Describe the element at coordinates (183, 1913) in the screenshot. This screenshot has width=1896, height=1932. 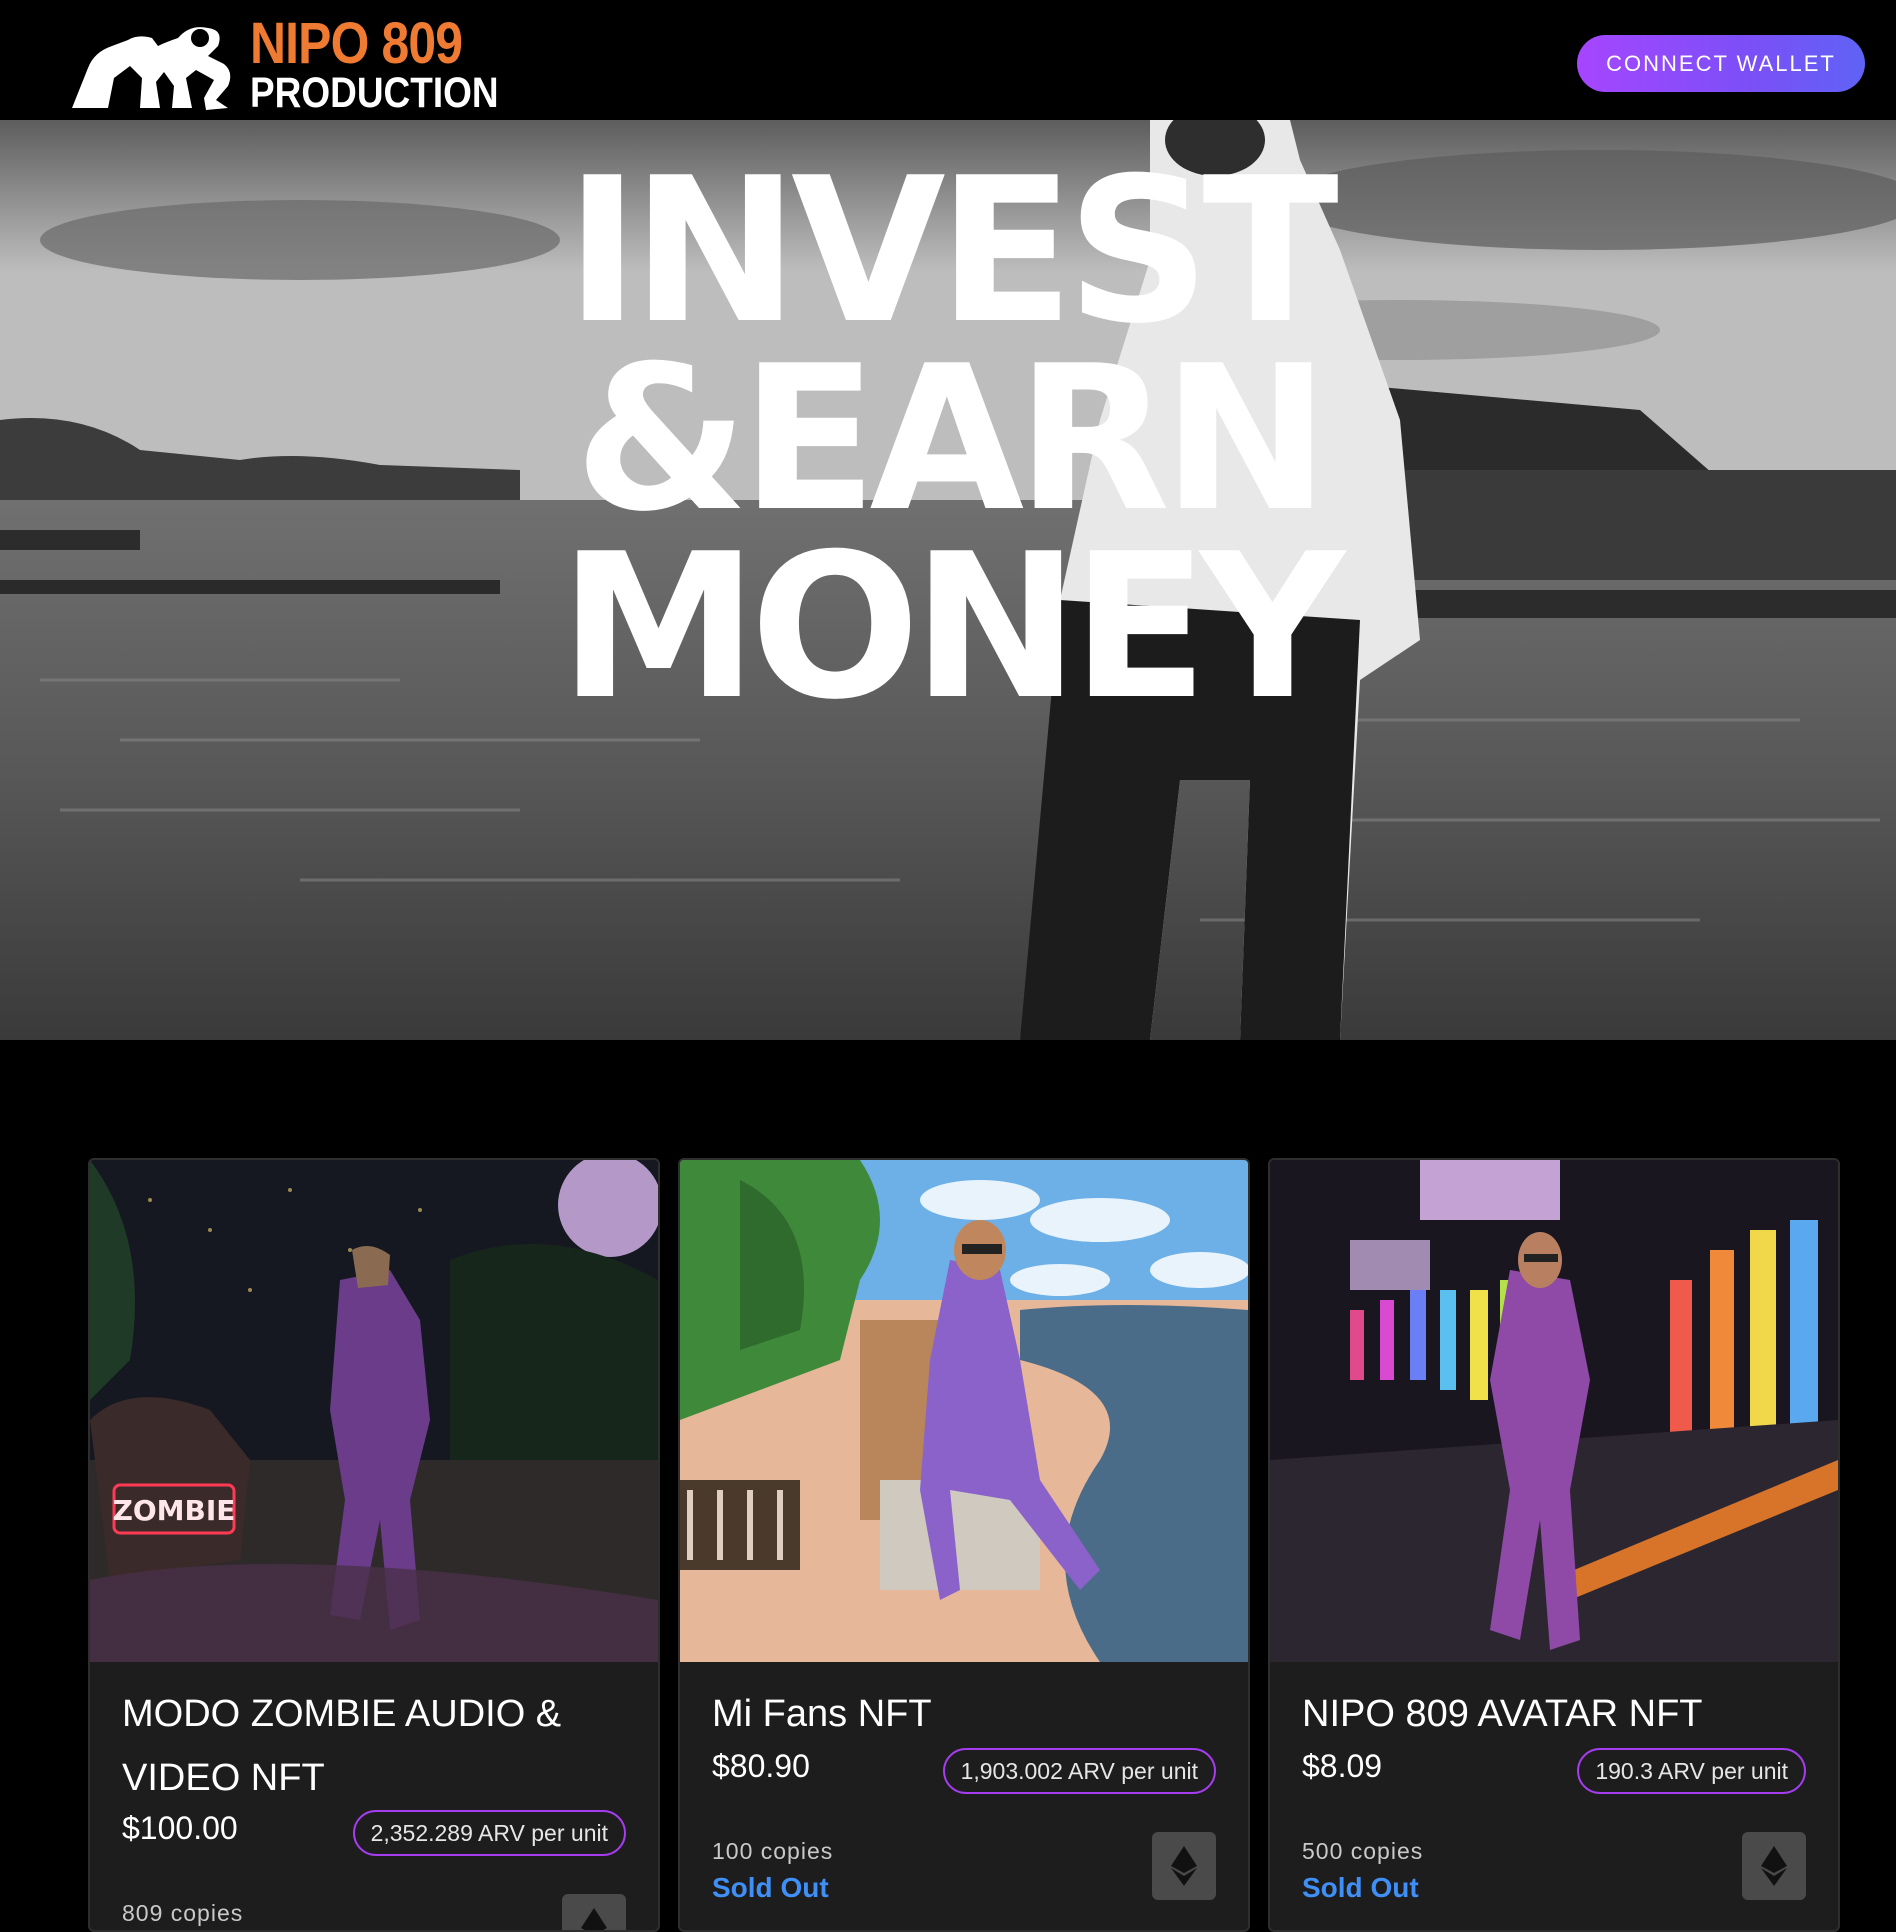
I see `nft-copies: 809 copies` at that location.